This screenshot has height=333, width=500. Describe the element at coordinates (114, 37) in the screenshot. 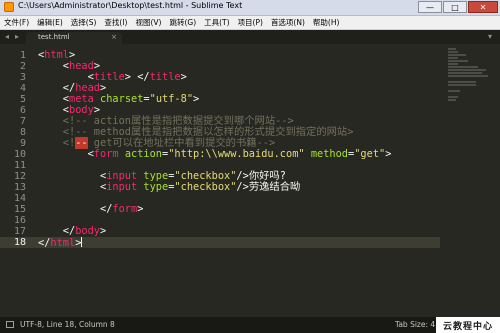

I see `tab-close-icon: ×` at that location.